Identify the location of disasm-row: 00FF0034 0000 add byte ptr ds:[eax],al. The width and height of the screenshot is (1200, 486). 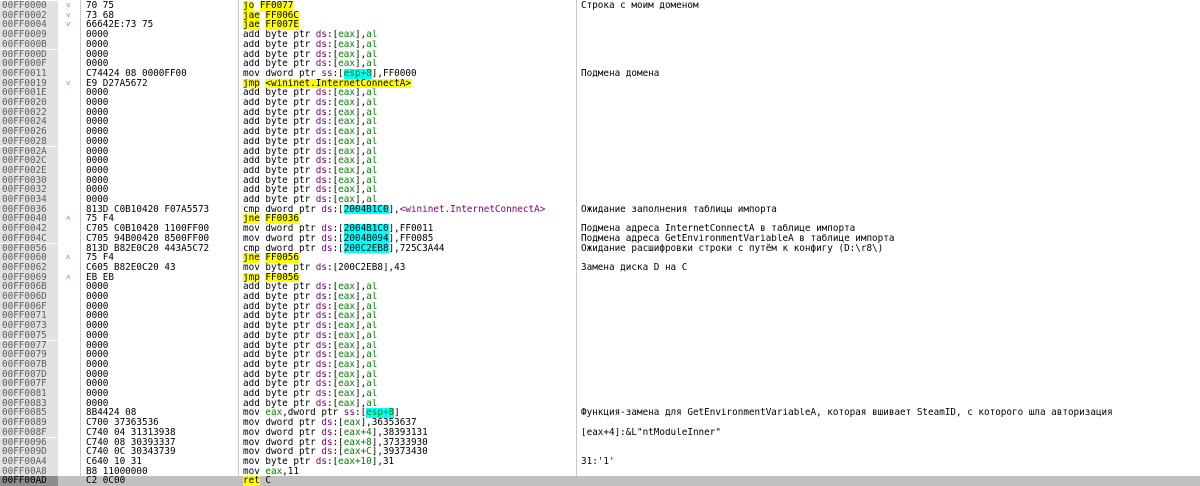
(600, 200).